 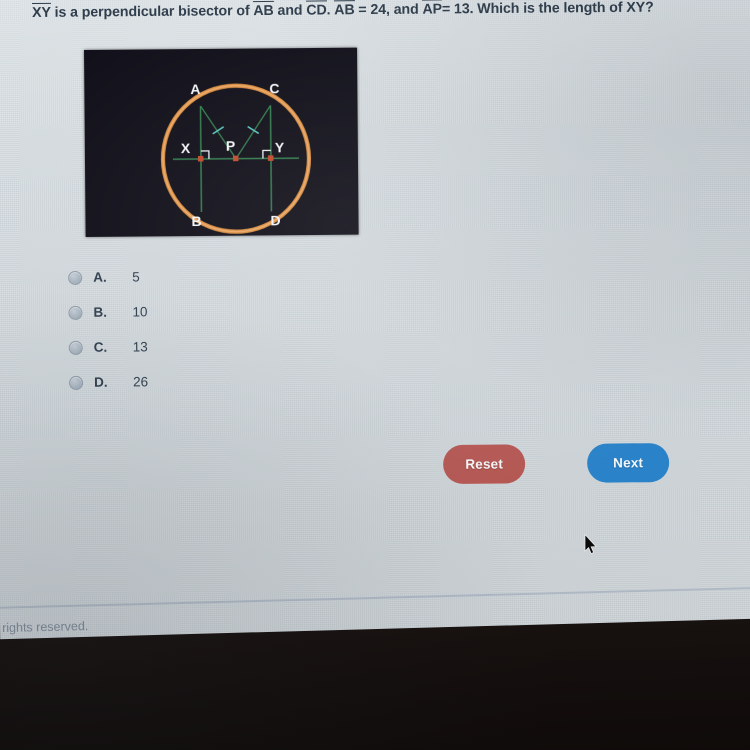 What do you see at coordinates (140, 347) in the screenshot?
I see `option-value-c: 13` at bounding box center [140, 347].